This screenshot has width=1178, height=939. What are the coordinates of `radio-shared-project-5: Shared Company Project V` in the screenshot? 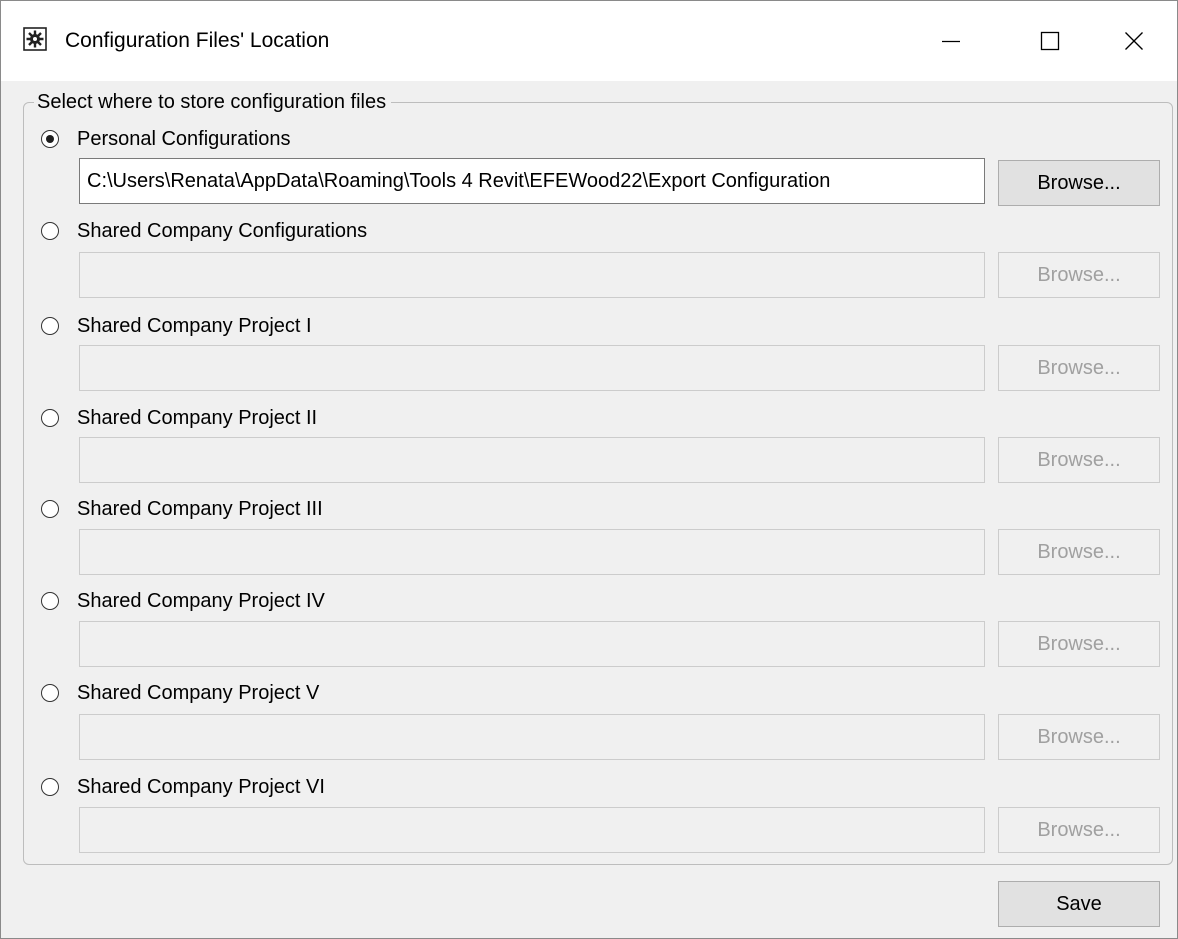 It's located at (180, 693).